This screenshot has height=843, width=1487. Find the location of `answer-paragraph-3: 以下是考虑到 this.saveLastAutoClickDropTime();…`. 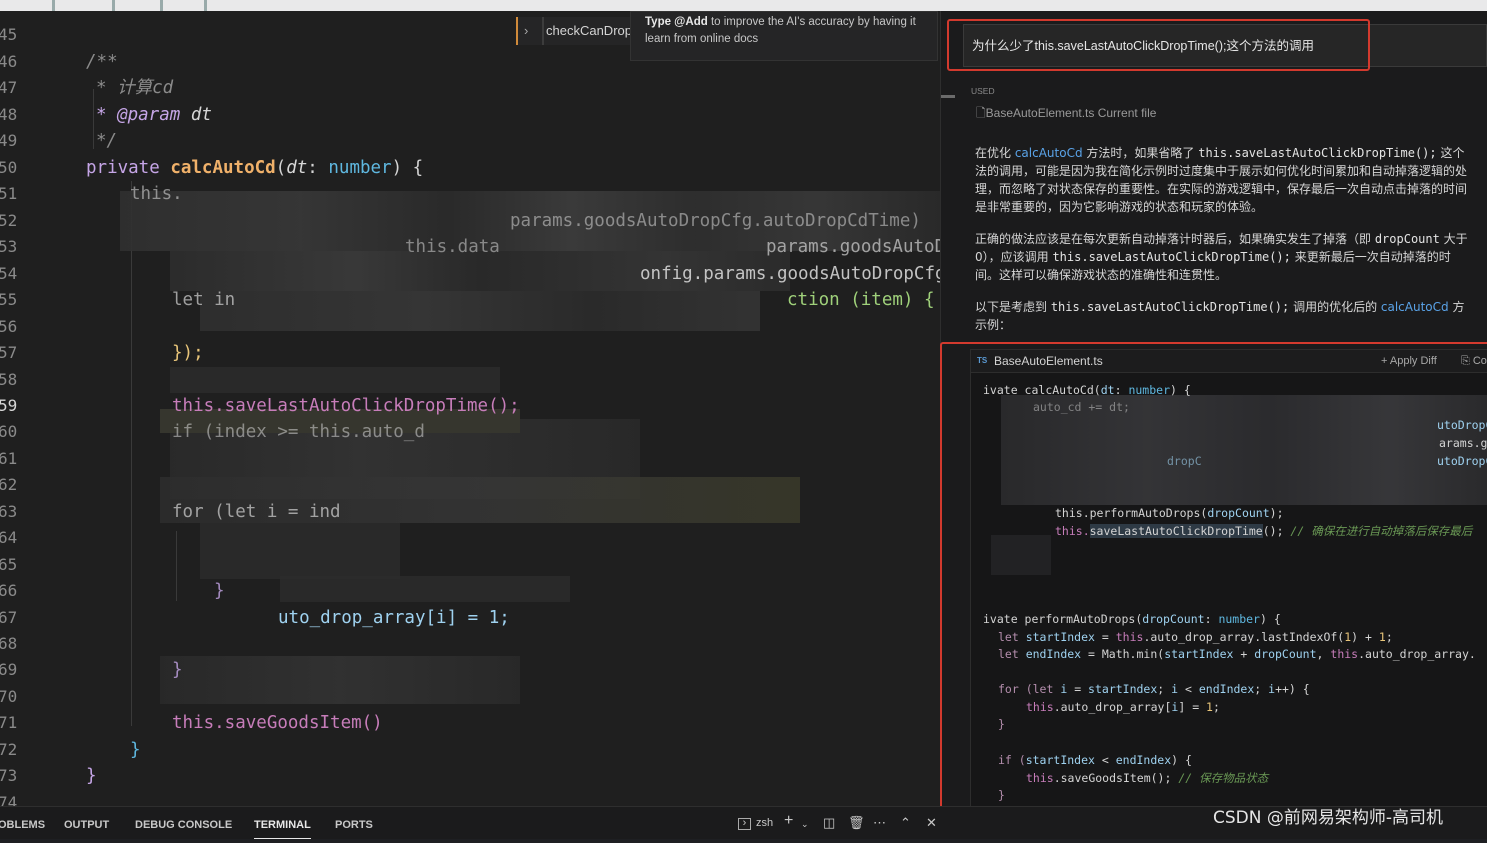

answer-paragraph-3: 以下是考虑到 this.saveLastAutoClickDropTime();… is located at coordinates (1220, 316).